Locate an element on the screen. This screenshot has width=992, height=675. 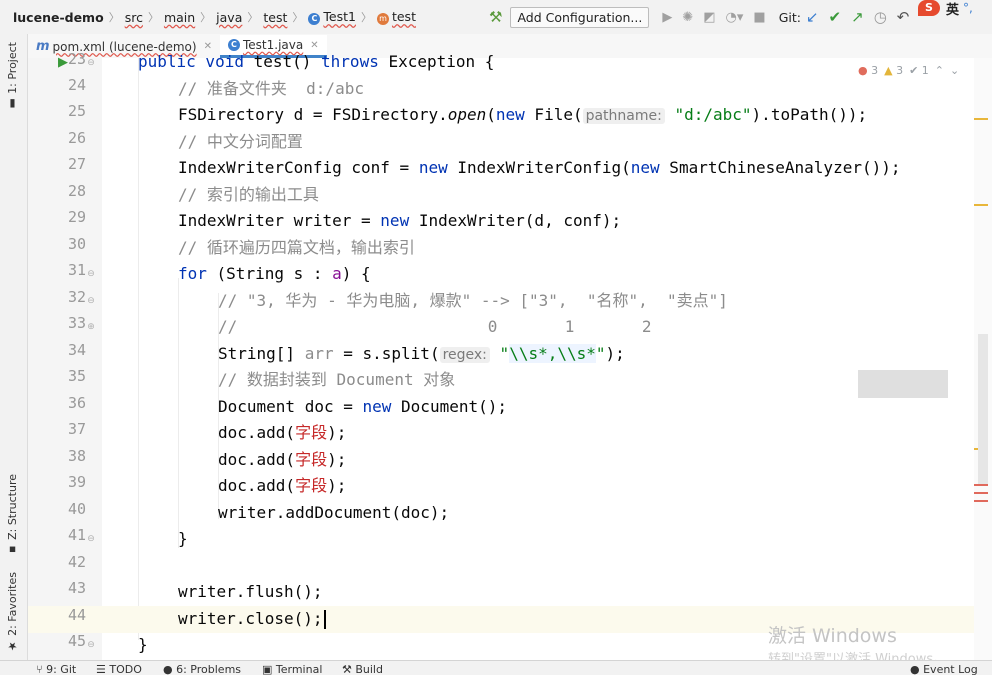
git-update-icon: ↙ is located at coordinates (812, 17).